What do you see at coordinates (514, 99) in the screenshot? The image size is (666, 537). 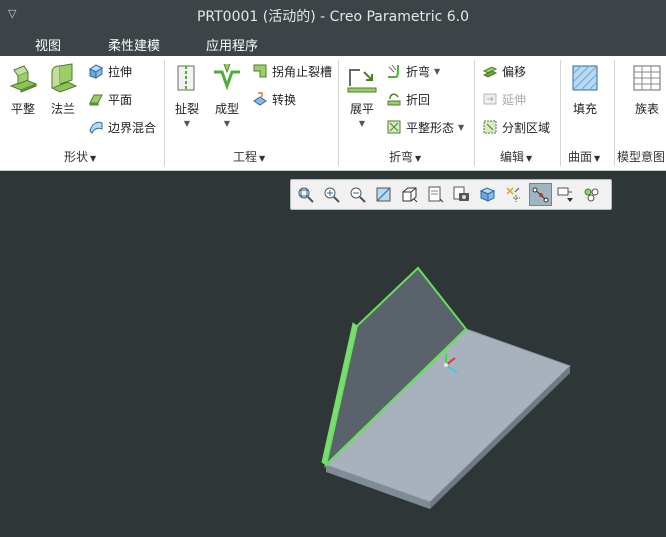 I see `extend-label: 延伸` at bounding box center [514, 99].